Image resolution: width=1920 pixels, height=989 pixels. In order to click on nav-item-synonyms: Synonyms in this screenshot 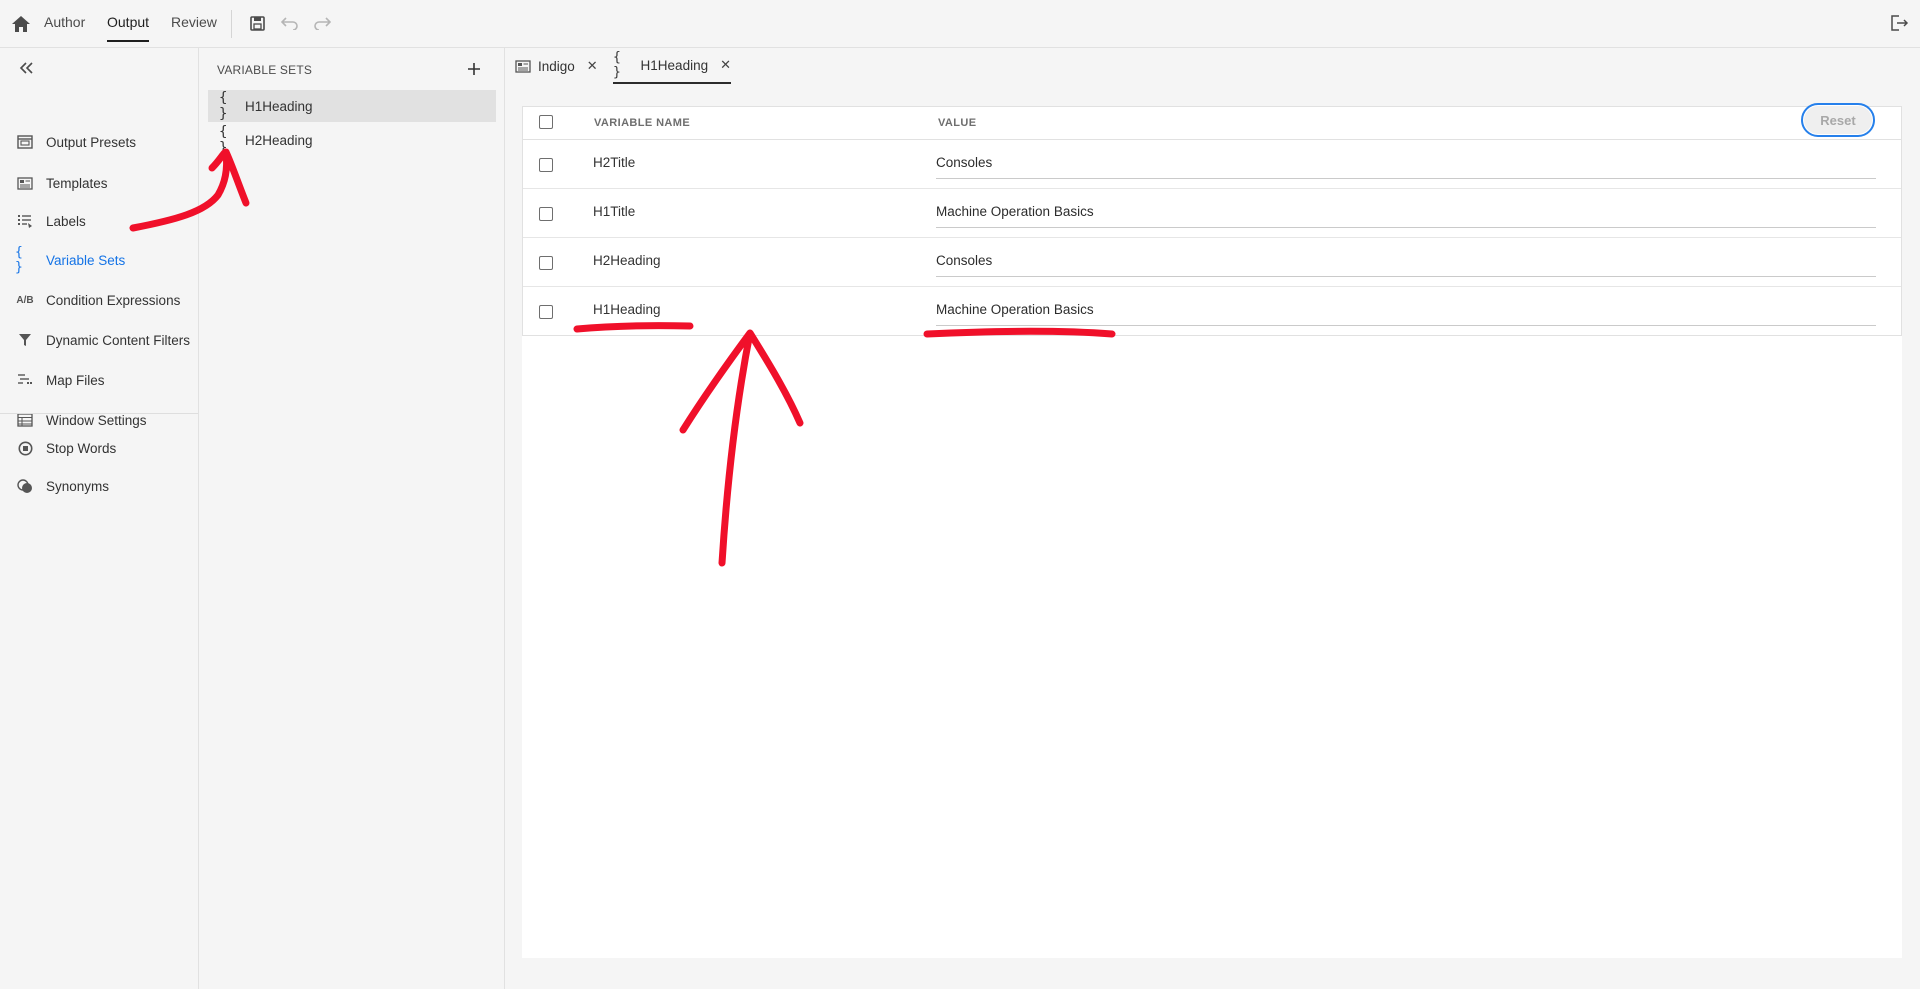, I will do `click(99, 486)`.